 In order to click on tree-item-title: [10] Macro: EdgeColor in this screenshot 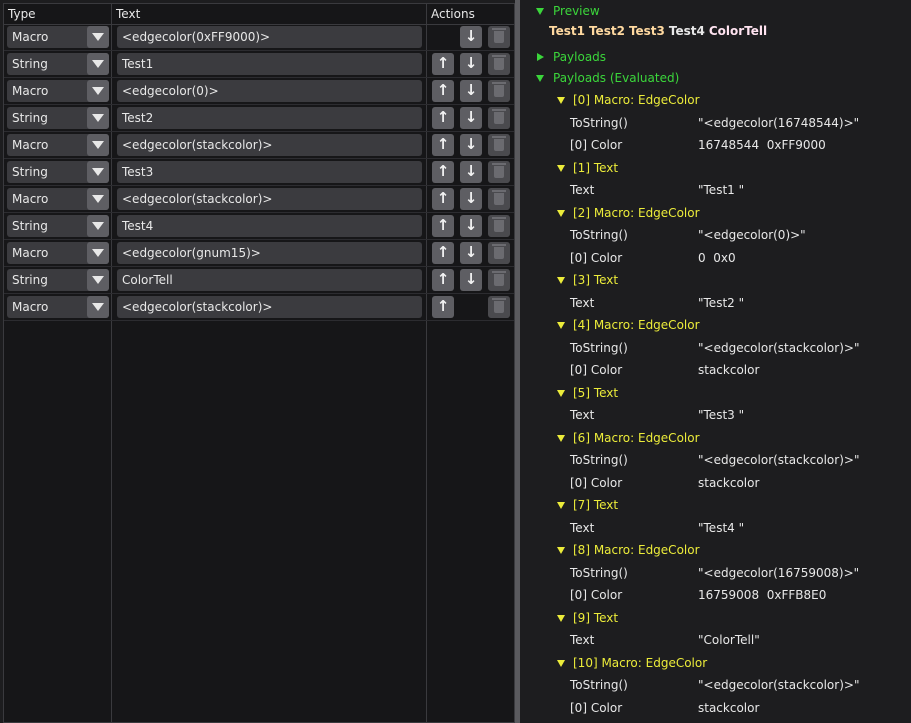, I will do `click(640, 663)`.